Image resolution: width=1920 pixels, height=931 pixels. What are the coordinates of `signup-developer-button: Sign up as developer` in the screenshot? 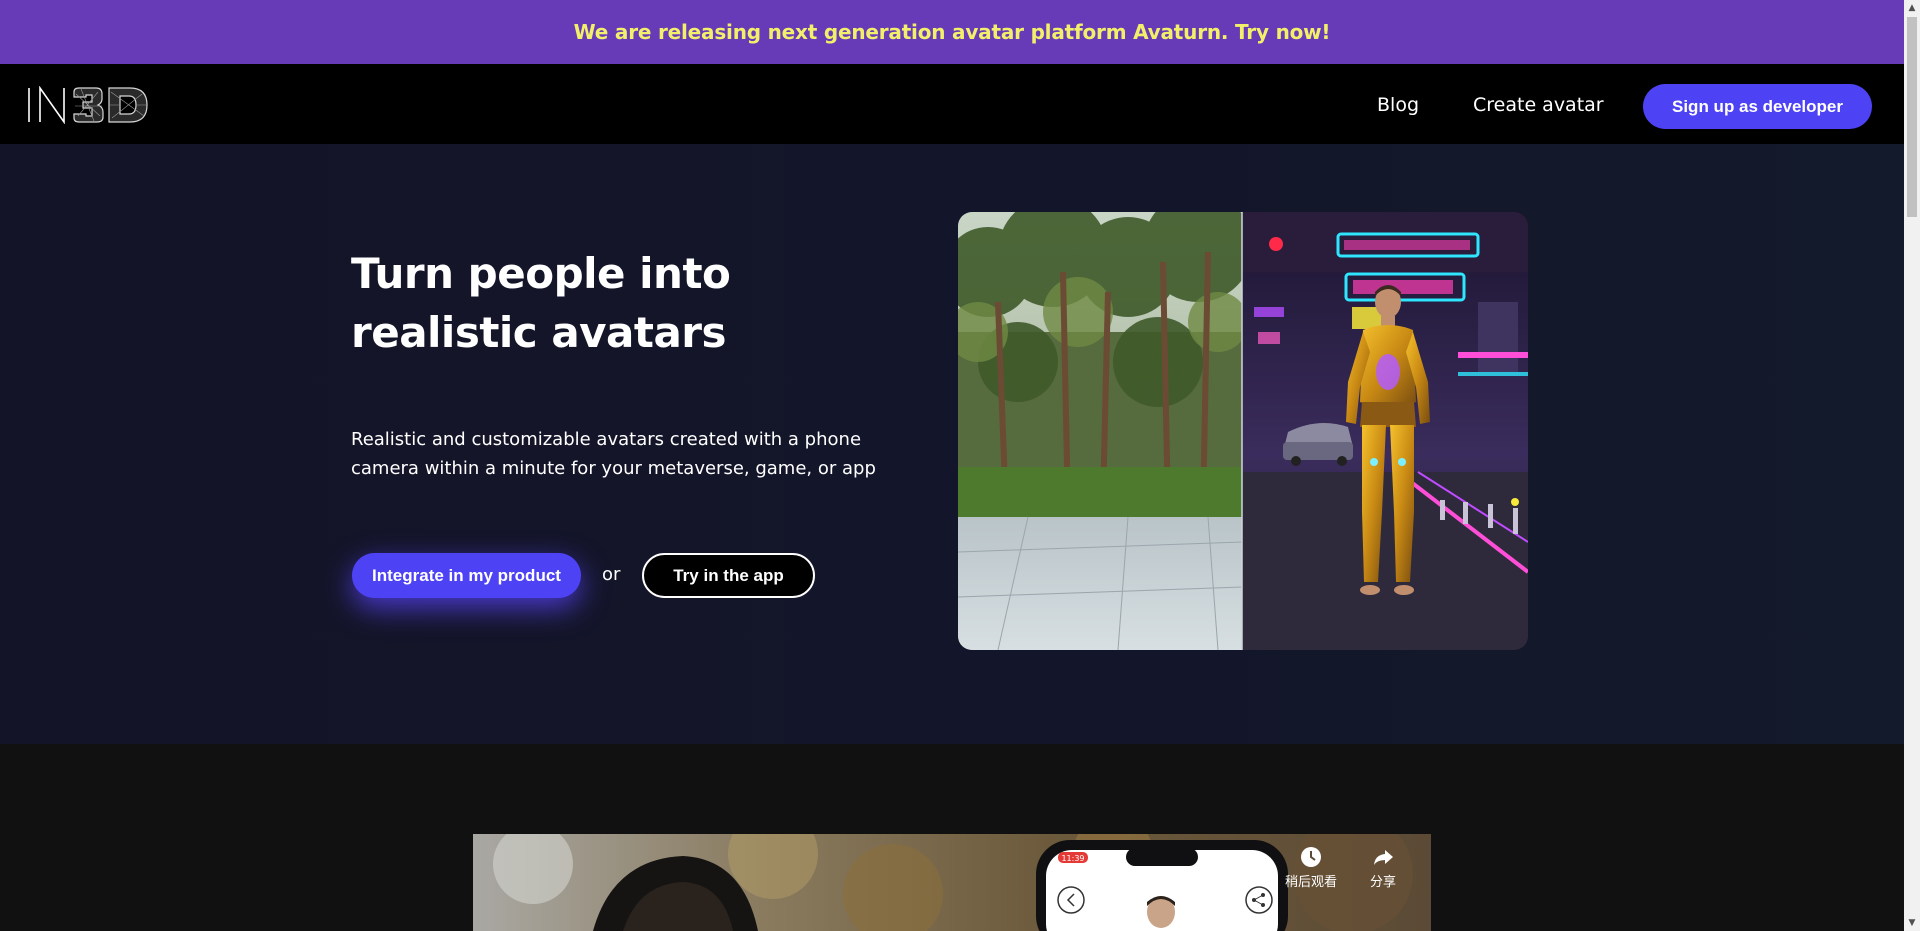 It's located at (1757, 106).